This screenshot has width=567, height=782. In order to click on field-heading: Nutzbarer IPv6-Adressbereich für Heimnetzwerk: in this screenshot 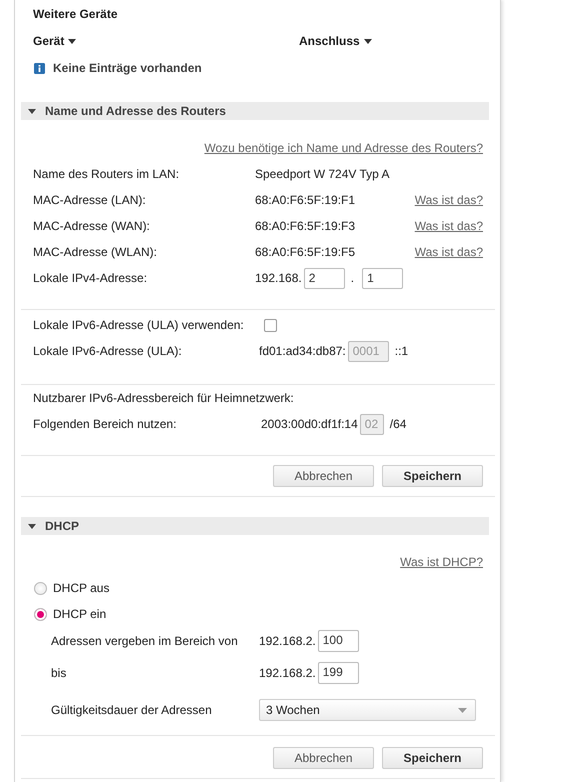, I will do `click(163, 398)`.